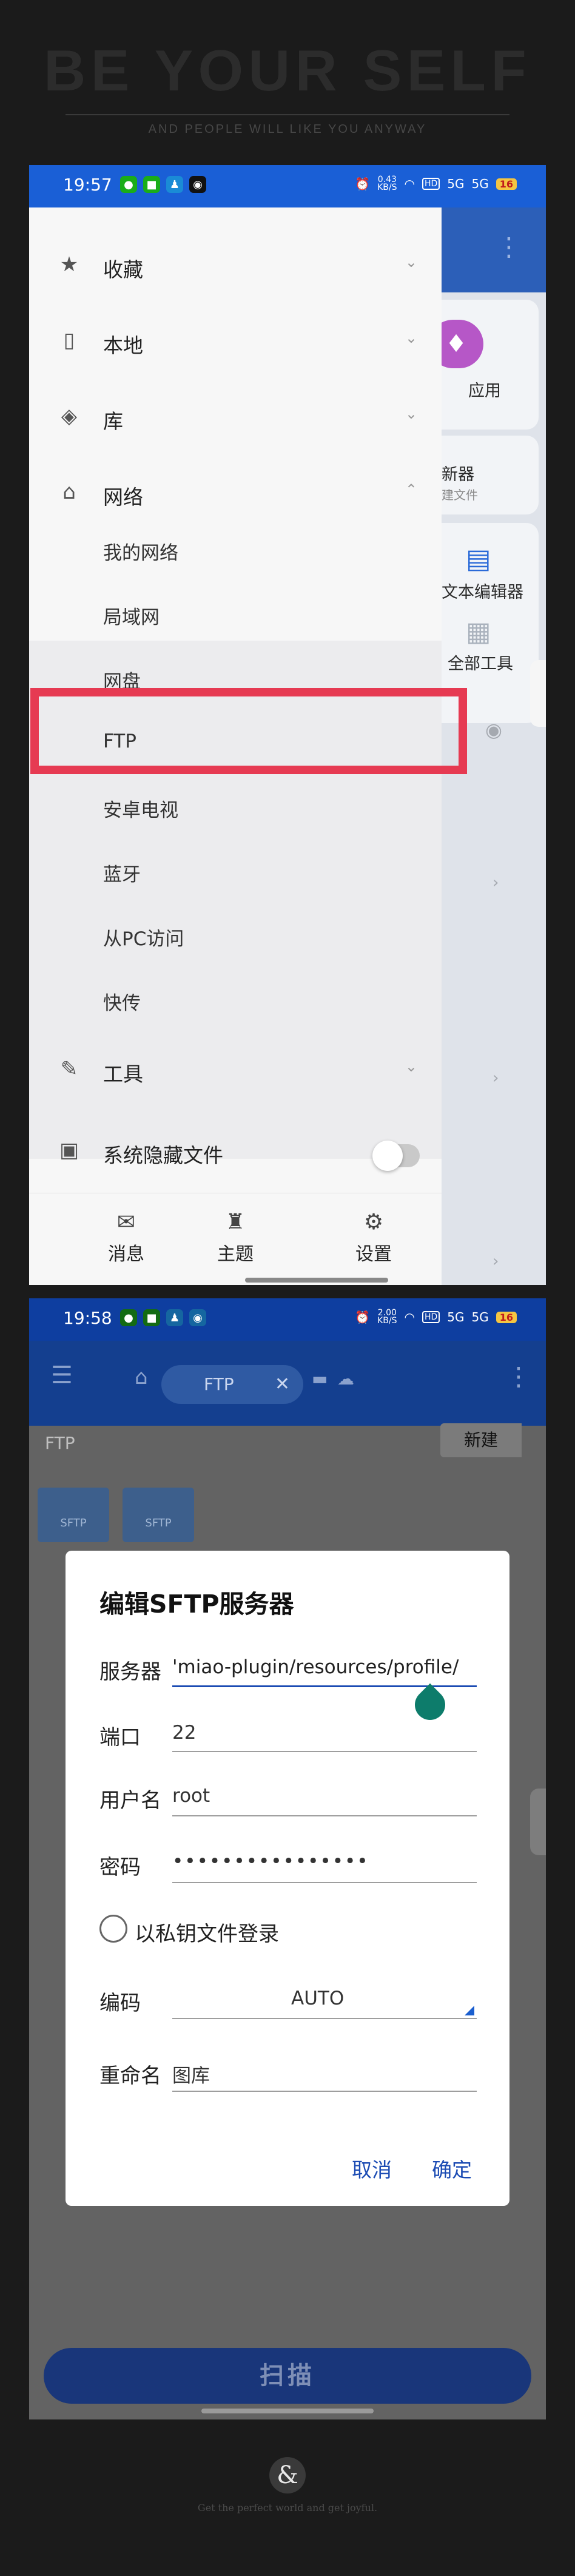  What do you see at coordinates (324, 2091) in the screenshot?
I see `rename-underline` at bounding box center [324, 2091].